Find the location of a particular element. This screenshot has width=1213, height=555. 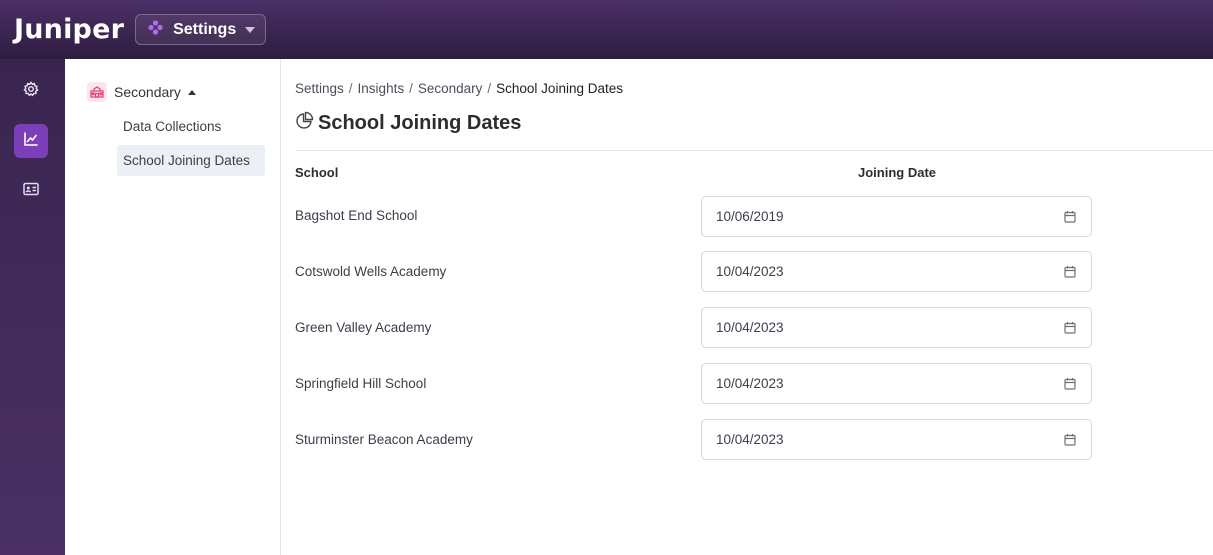

school-name: Sturminster Beacon Academy is located at coordinates (384, 439).